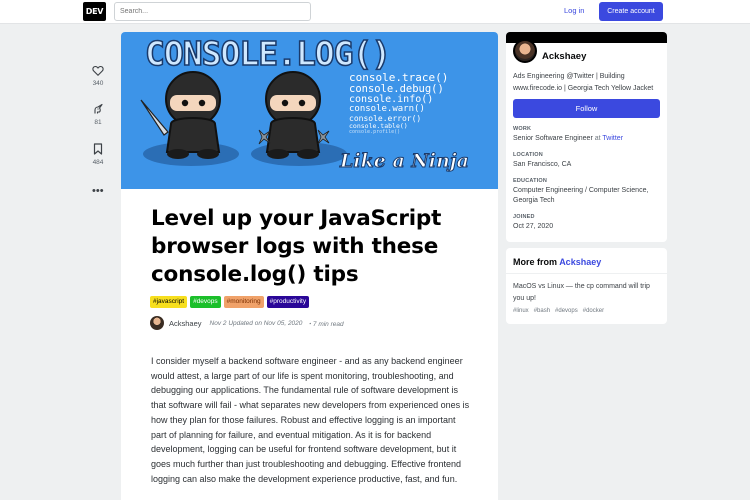 The width and height of the screenshot is (750, 500). I want to click on more-from-label: More from, so click(535, 262).